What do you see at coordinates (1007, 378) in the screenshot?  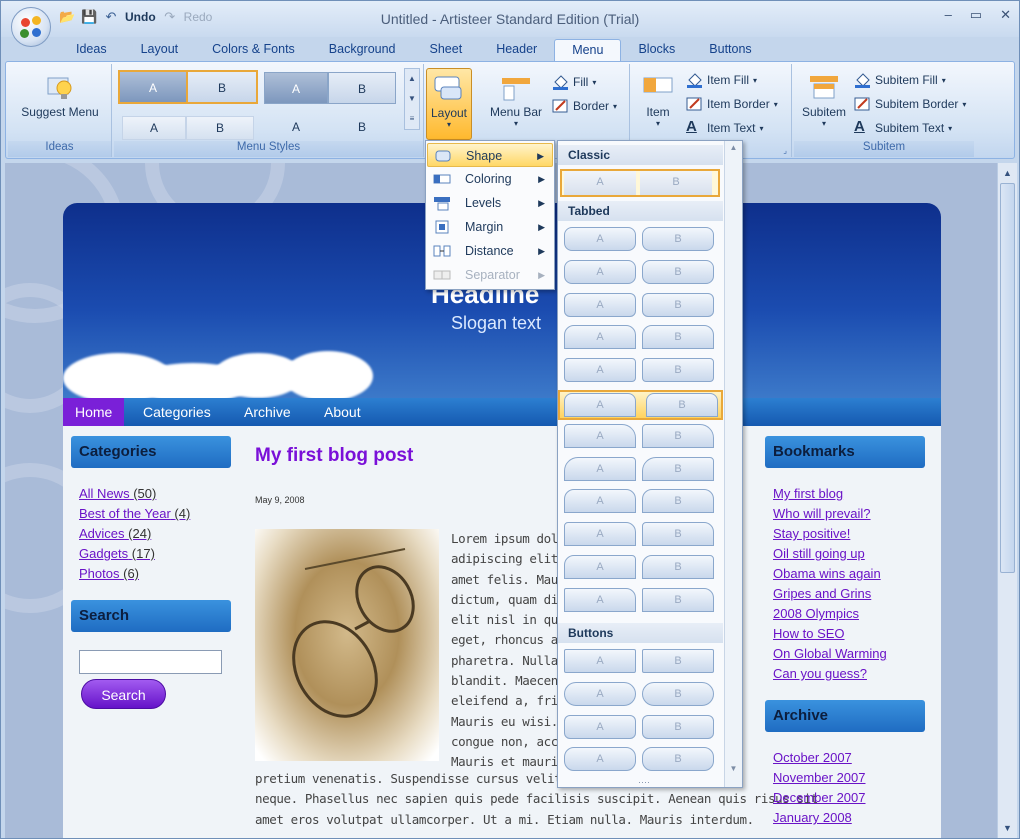 I see `scroll-thumb` at bounding box center [1007, 378].